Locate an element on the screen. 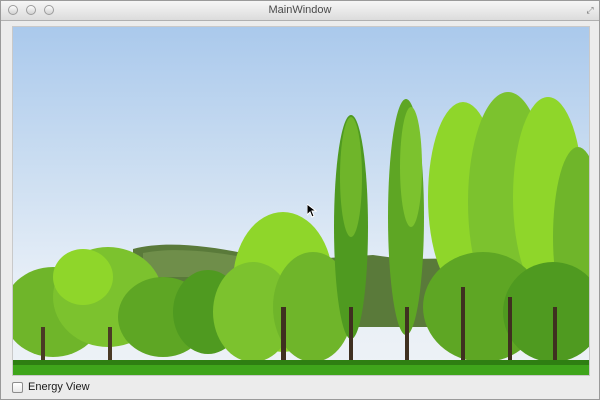 The image size is (600, 400). energy-view-toggle: Energy View is located at coordinates (51, 387).